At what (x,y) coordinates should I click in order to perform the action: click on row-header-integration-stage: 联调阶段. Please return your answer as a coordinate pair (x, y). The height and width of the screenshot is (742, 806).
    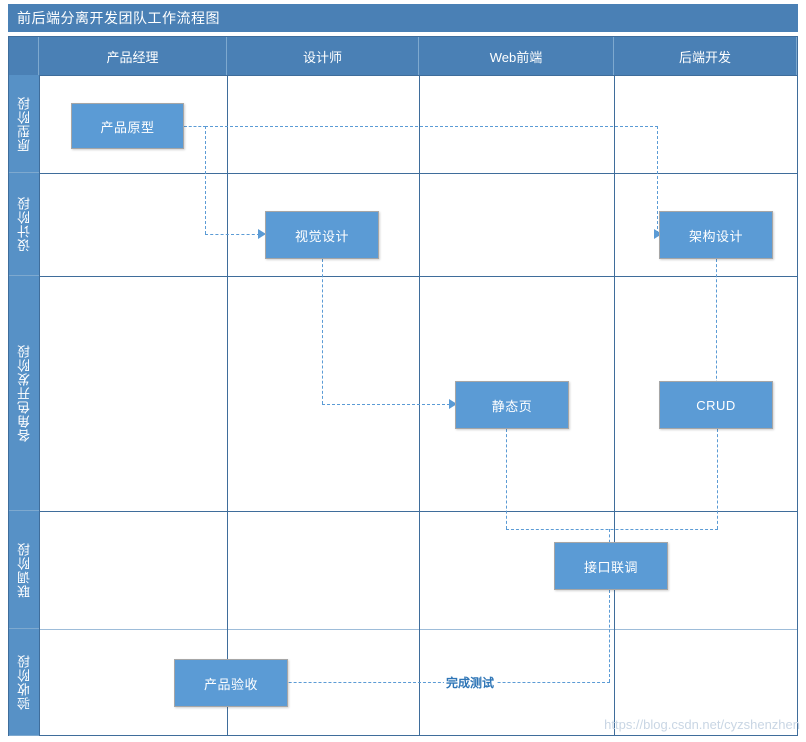
    Looking at the image, I should click on (24, 570).